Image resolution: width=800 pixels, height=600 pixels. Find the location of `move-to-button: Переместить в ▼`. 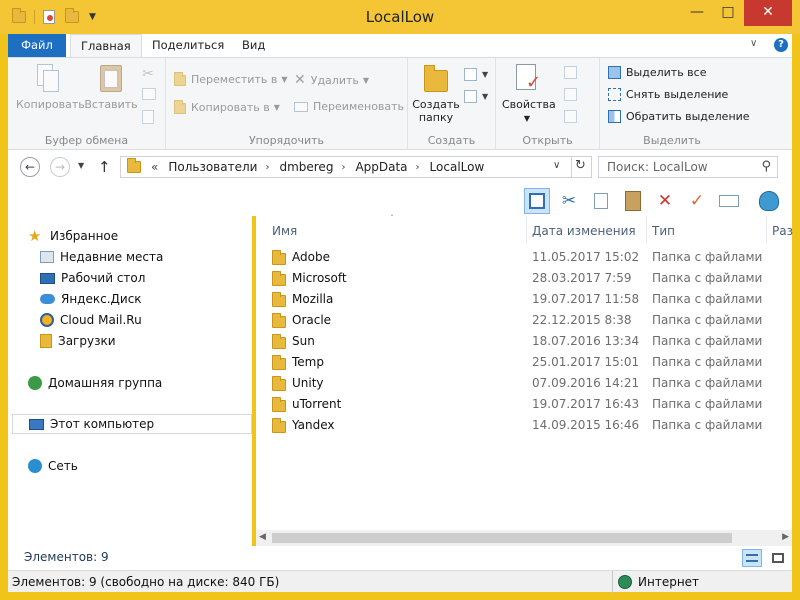

move-to-button: Переместить в ▼ is located at coordinates (231, 79).